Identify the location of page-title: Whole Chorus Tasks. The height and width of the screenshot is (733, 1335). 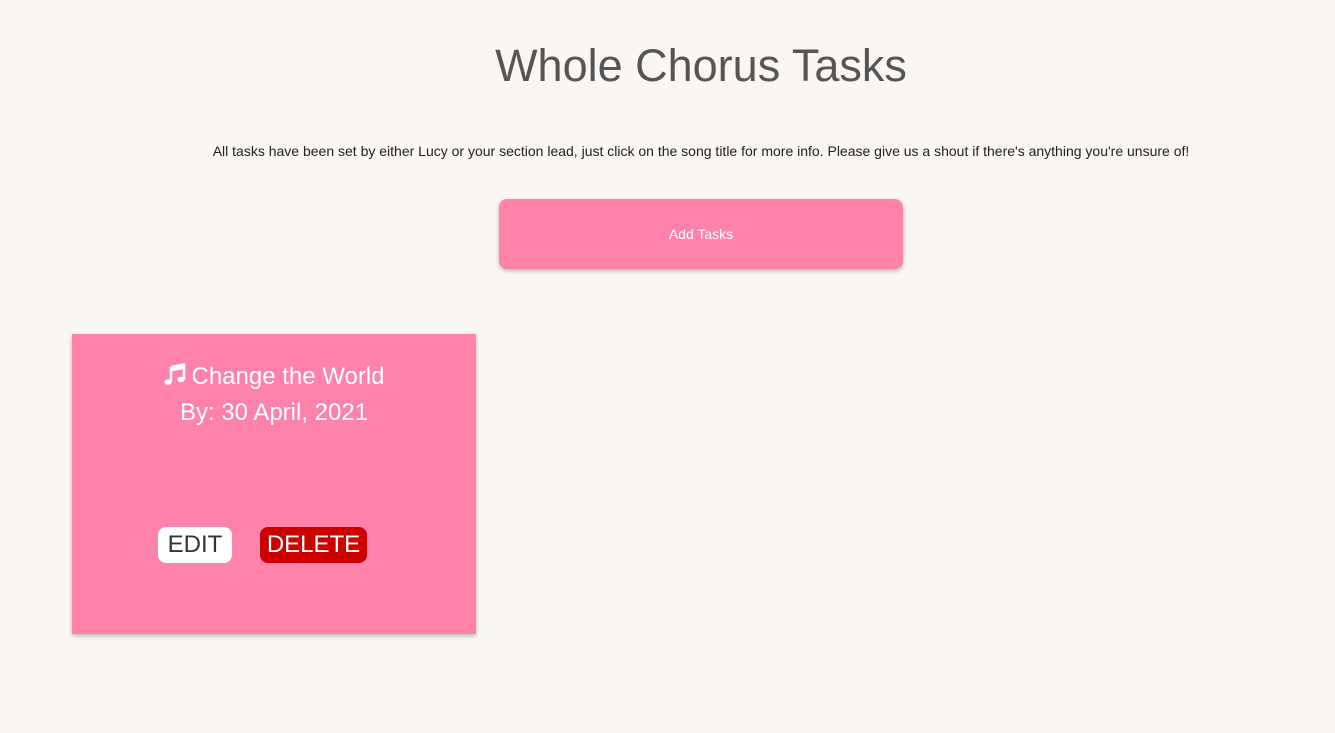
(701, 65).